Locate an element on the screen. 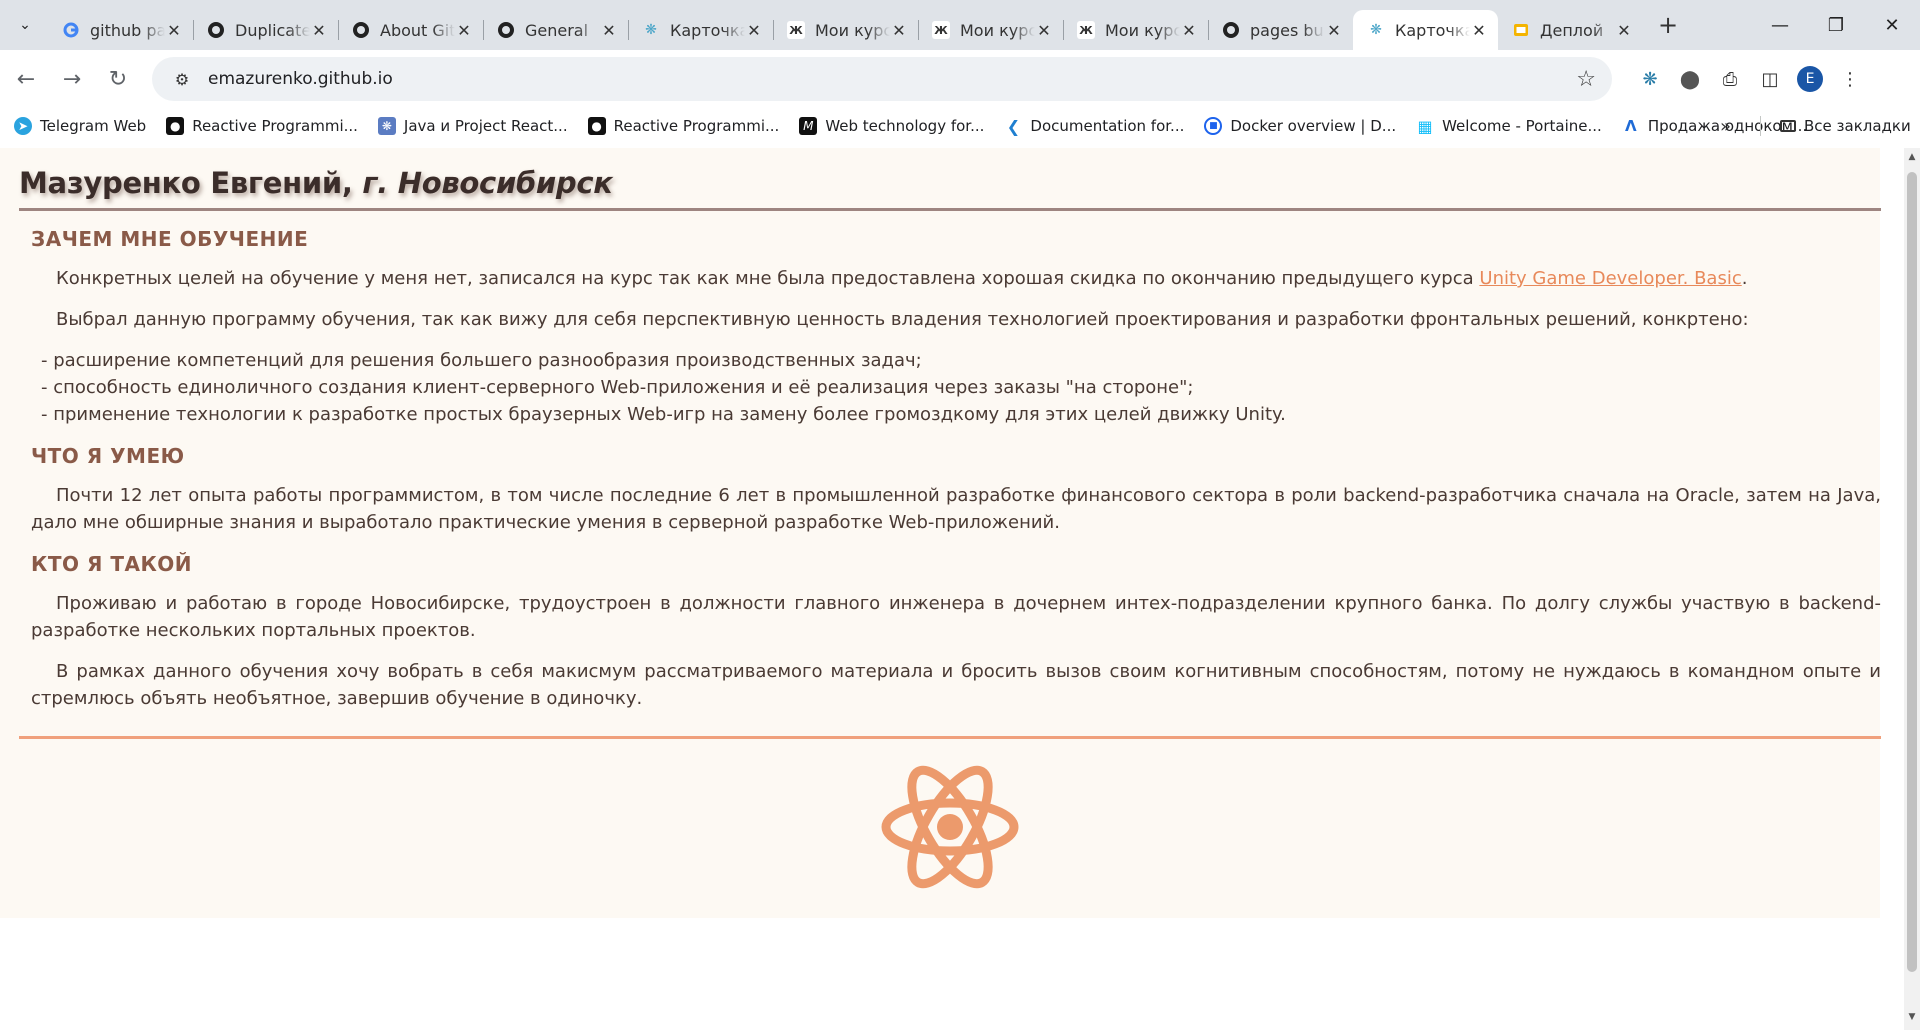  all-bookmarks-button: Все закладки is located at coordinates (1845, 126).